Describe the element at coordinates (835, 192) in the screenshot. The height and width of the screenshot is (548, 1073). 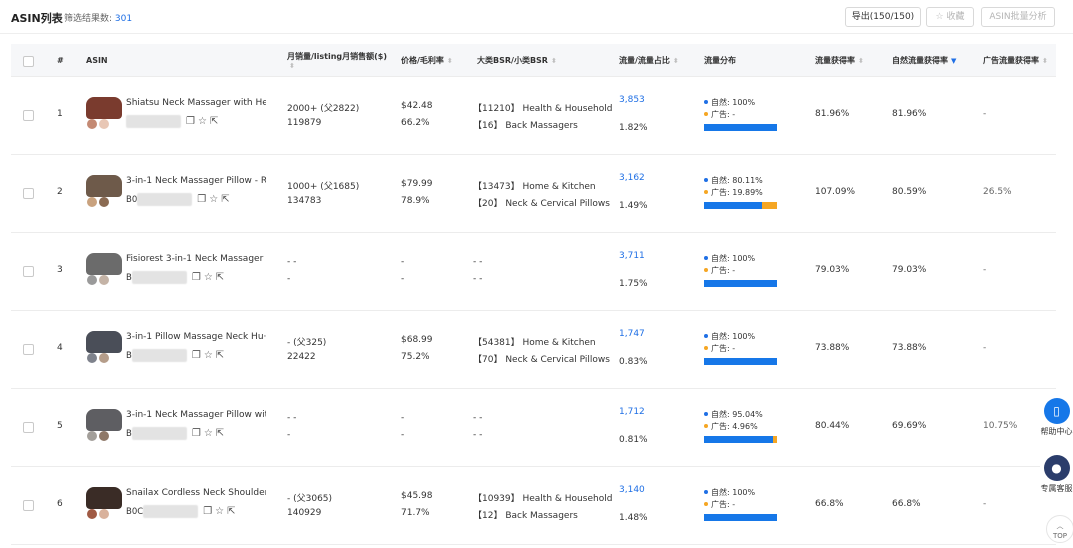
I see `traffic-gain: 107.09%` at that location.